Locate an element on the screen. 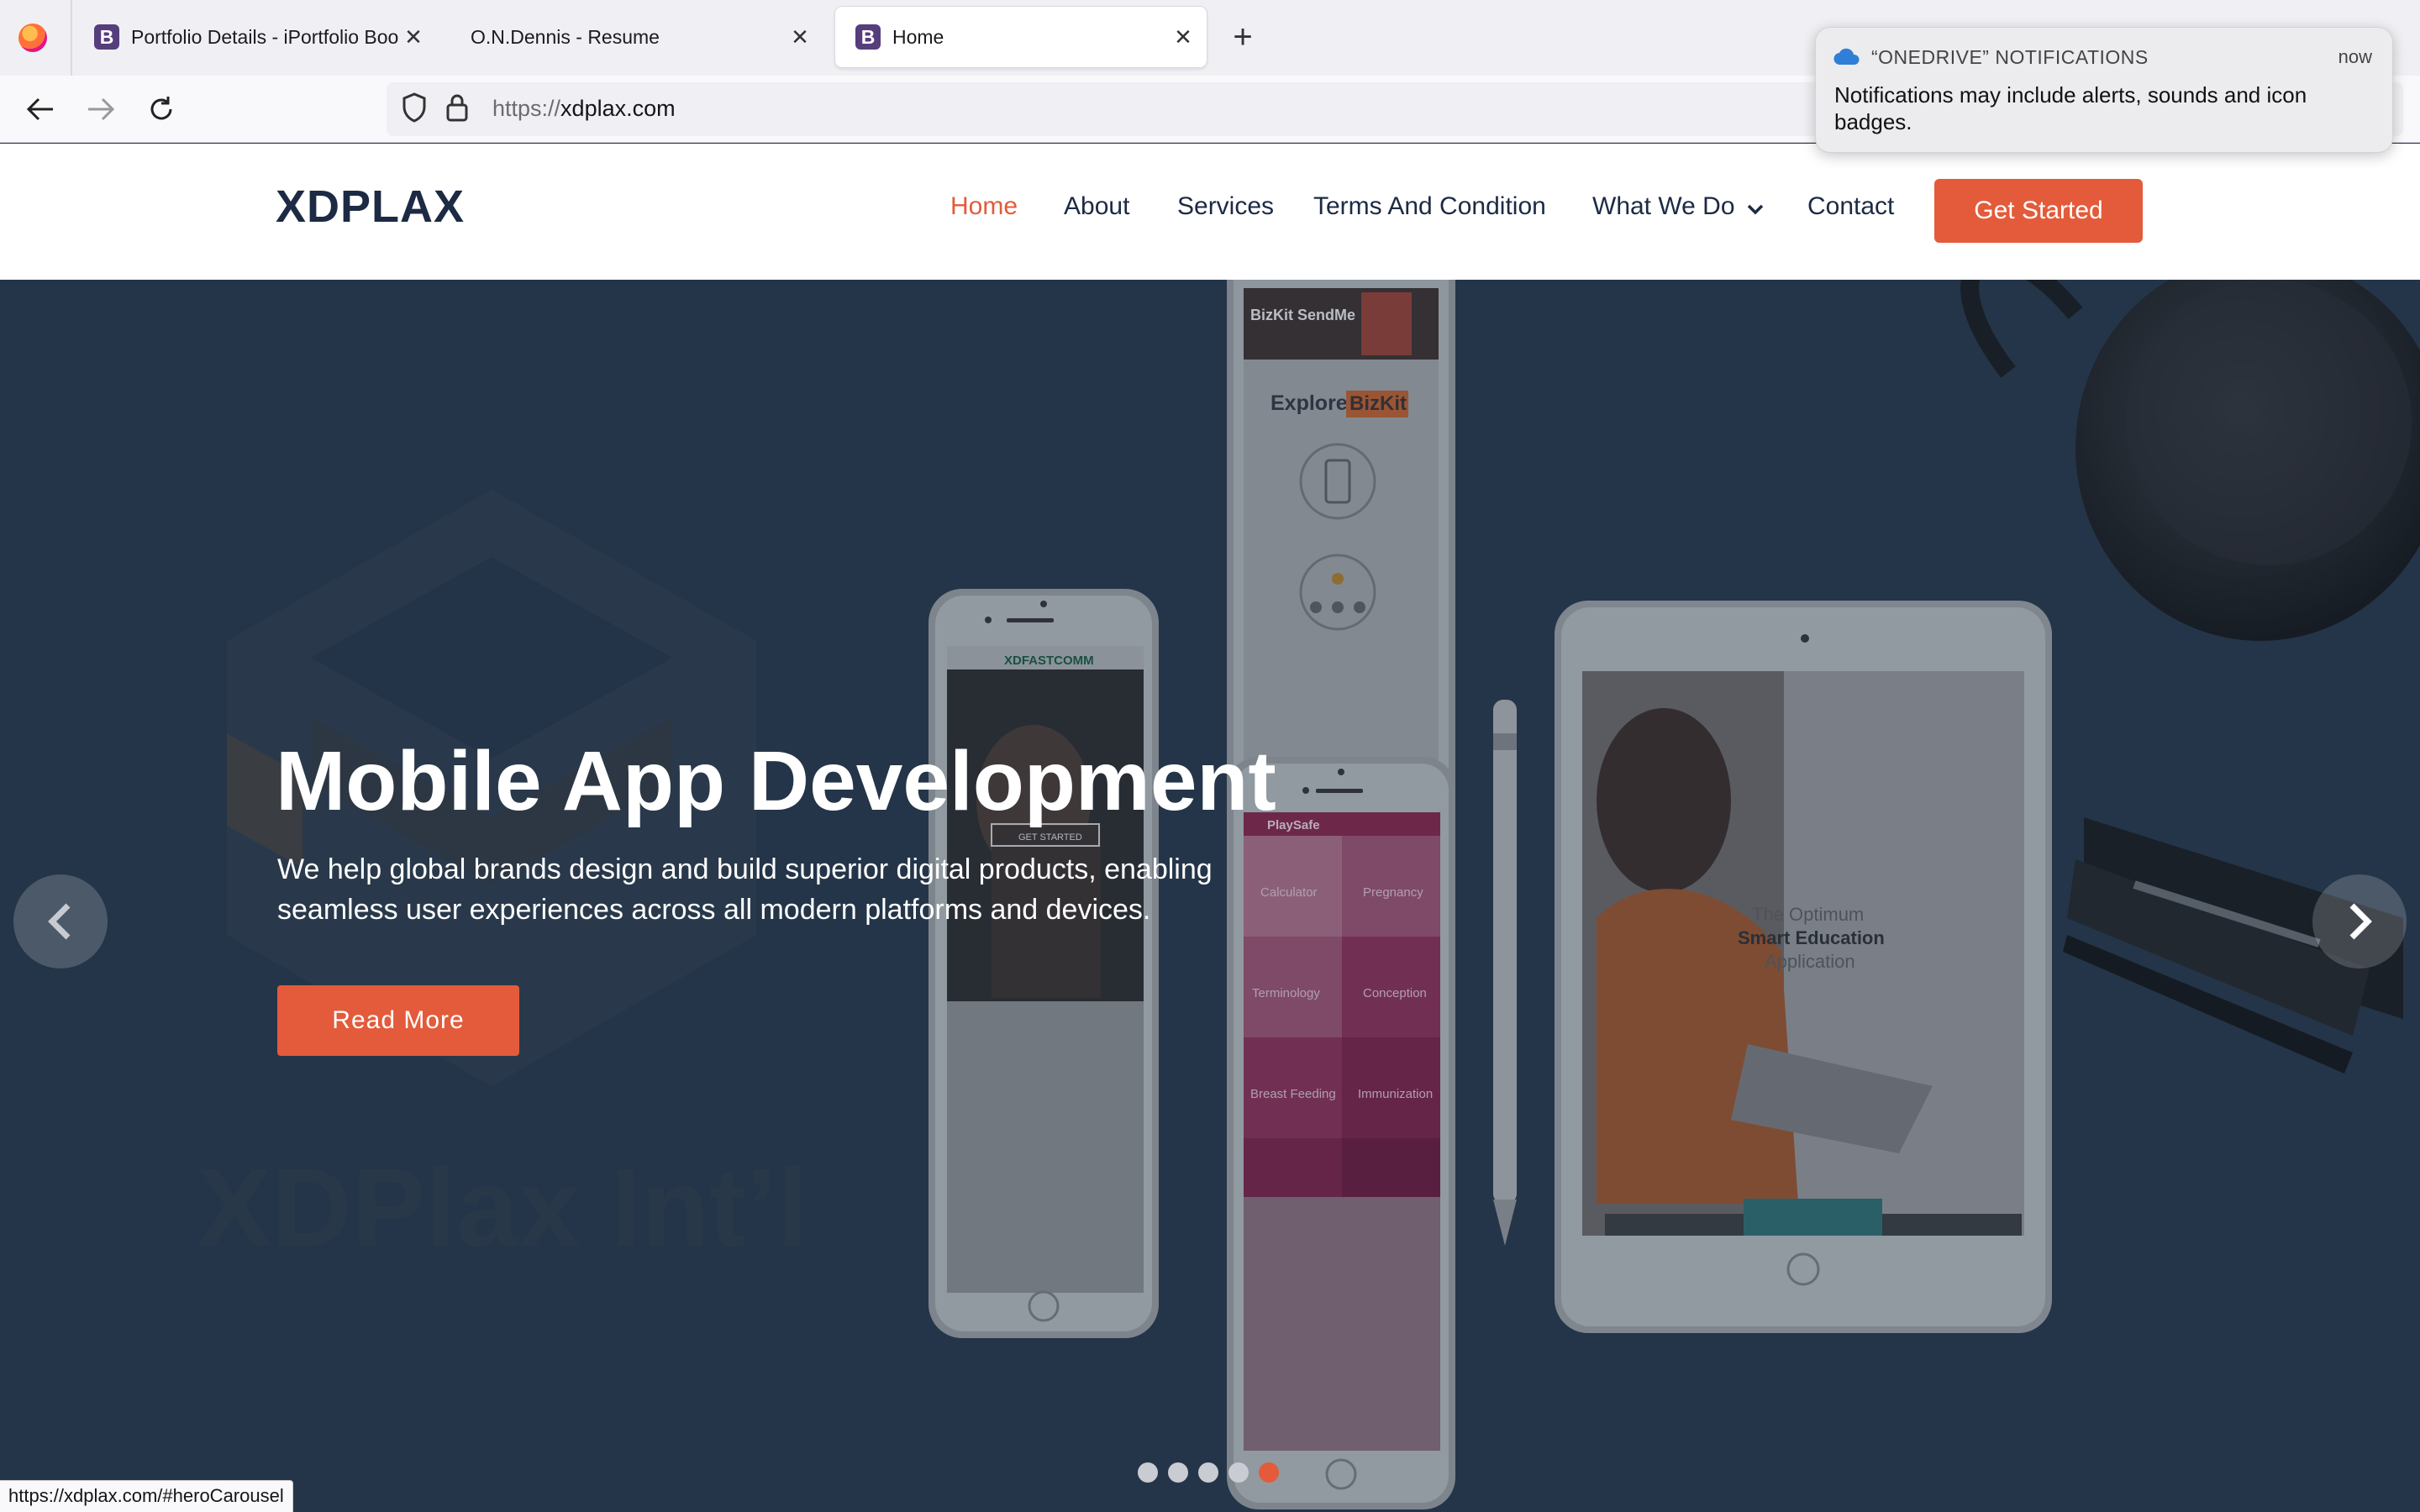 The width and height of the screenshot is (2420, 1512). chevron-right-icon is located at coordinates (2360, 921).